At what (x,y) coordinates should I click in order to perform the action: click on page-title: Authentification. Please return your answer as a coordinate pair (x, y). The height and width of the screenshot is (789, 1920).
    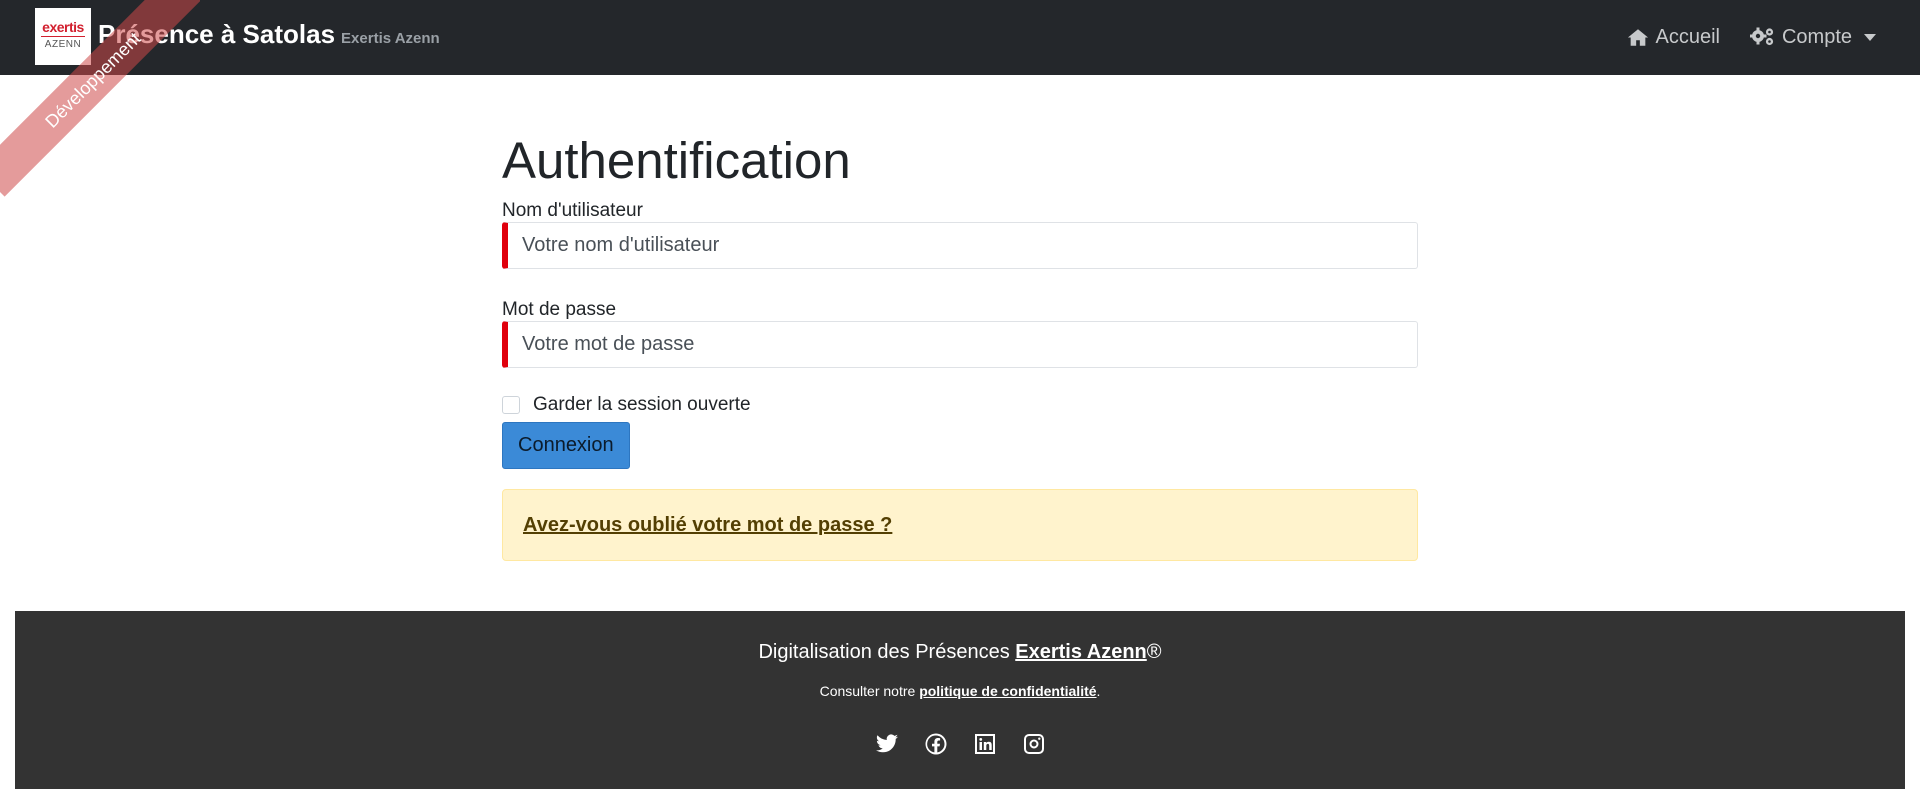
    Looking at the image, I should click on (676, 160).